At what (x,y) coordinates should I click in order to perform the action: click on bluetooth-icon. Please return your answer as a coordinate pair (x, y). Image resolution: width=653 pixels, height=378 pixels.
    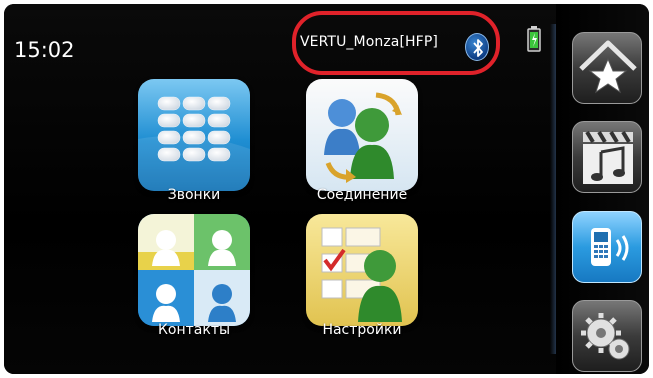
    Looking at the image, I should click on (477, 47).